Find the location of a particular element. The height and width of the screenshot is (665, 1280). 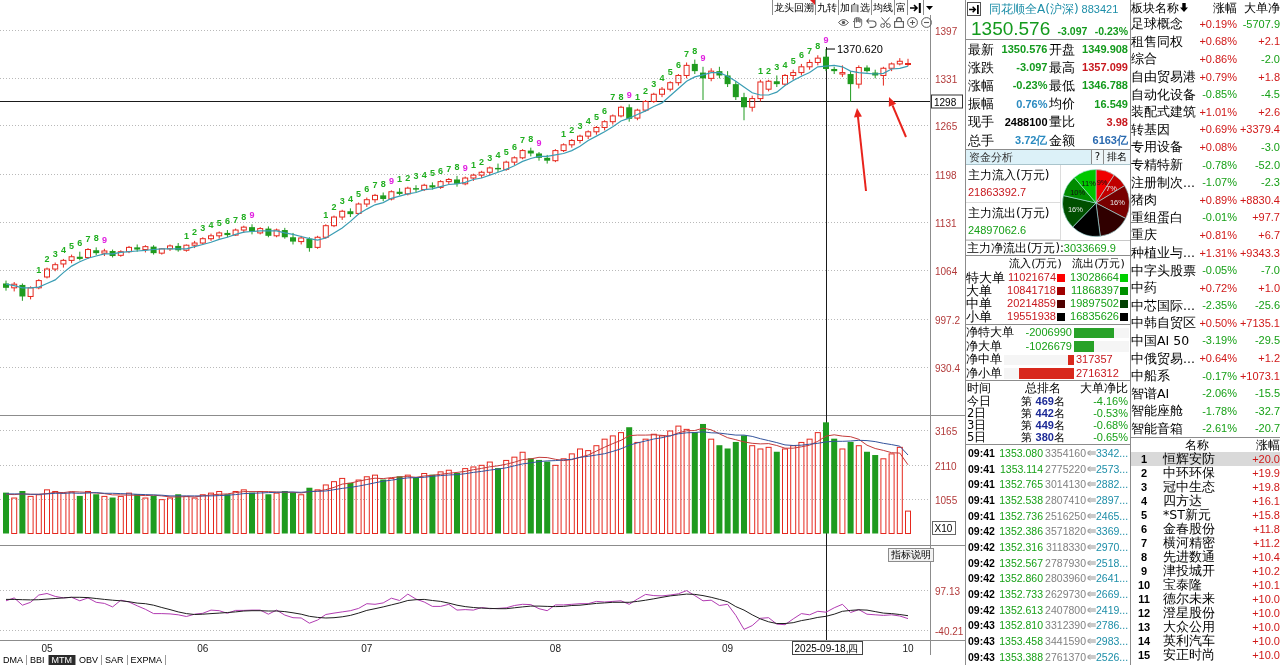

field-label: 最高 is located at coordinates (1062, 67).